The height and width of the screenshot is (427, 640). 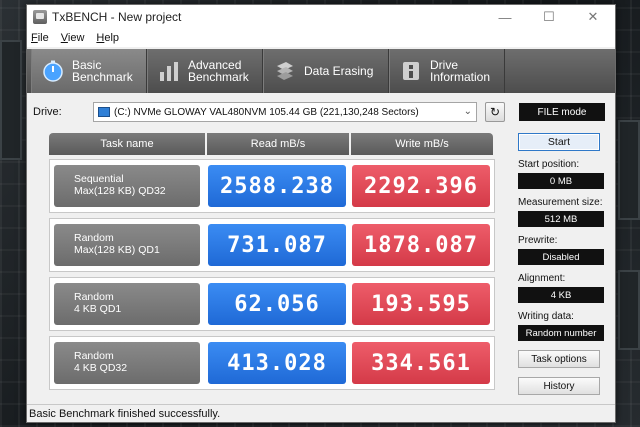 I want to click on start-button: Start, so click(x=559, y=142).